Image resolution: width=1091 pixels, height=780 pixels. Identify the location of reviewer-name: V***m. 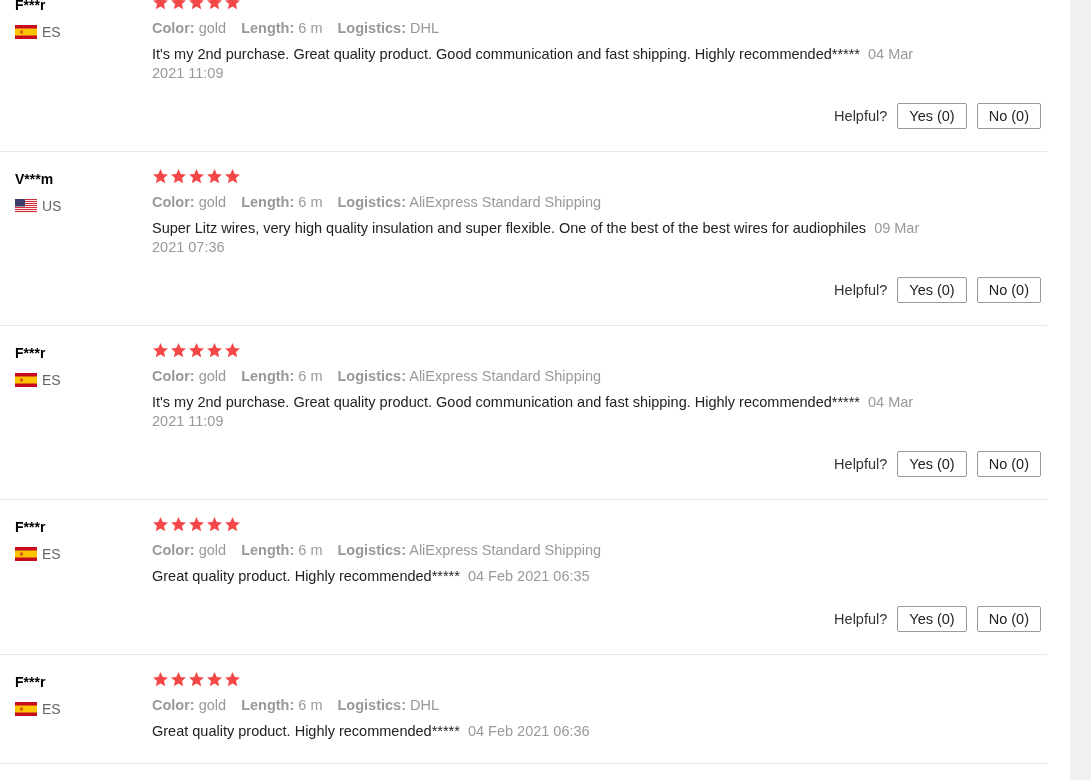
(35, 179).